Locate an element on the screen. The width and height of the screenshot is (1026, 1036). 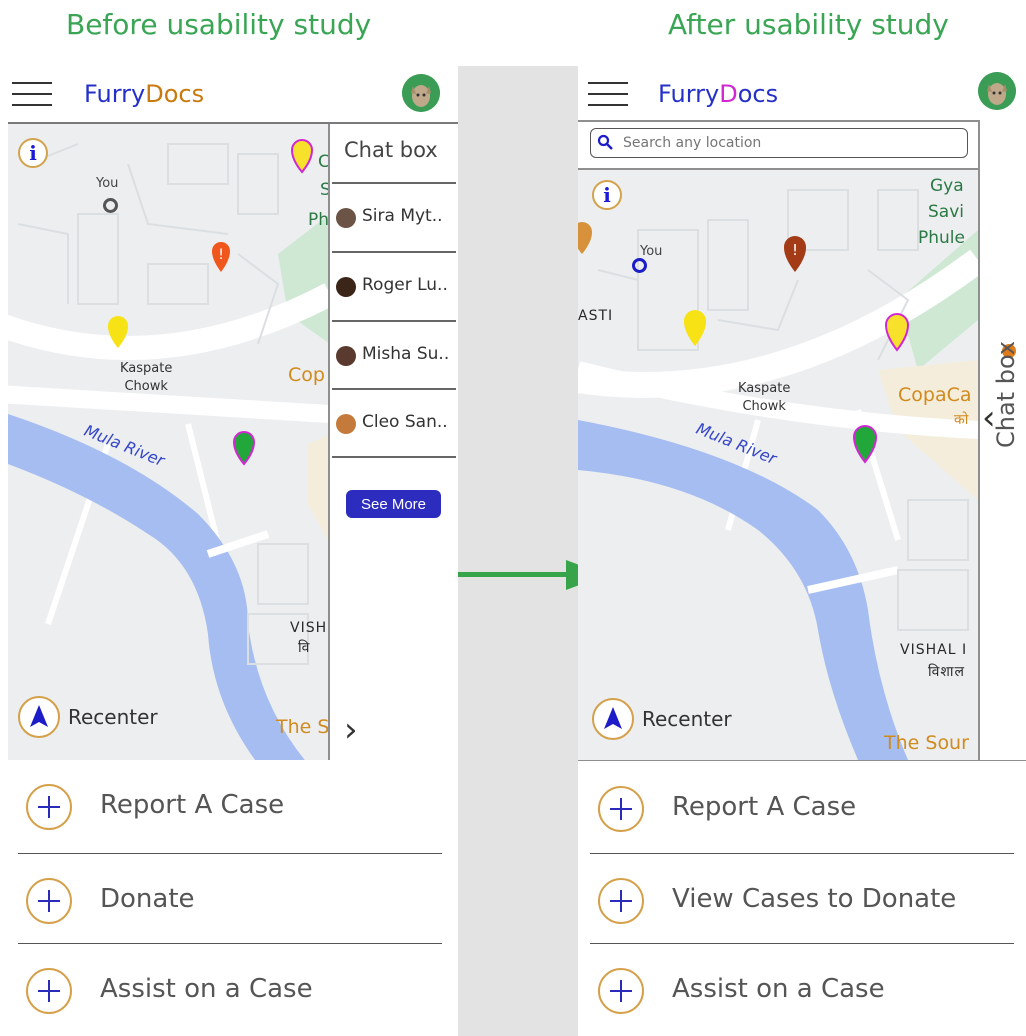
chat-item: Cleo San.. is located at coordinates (394, 423).